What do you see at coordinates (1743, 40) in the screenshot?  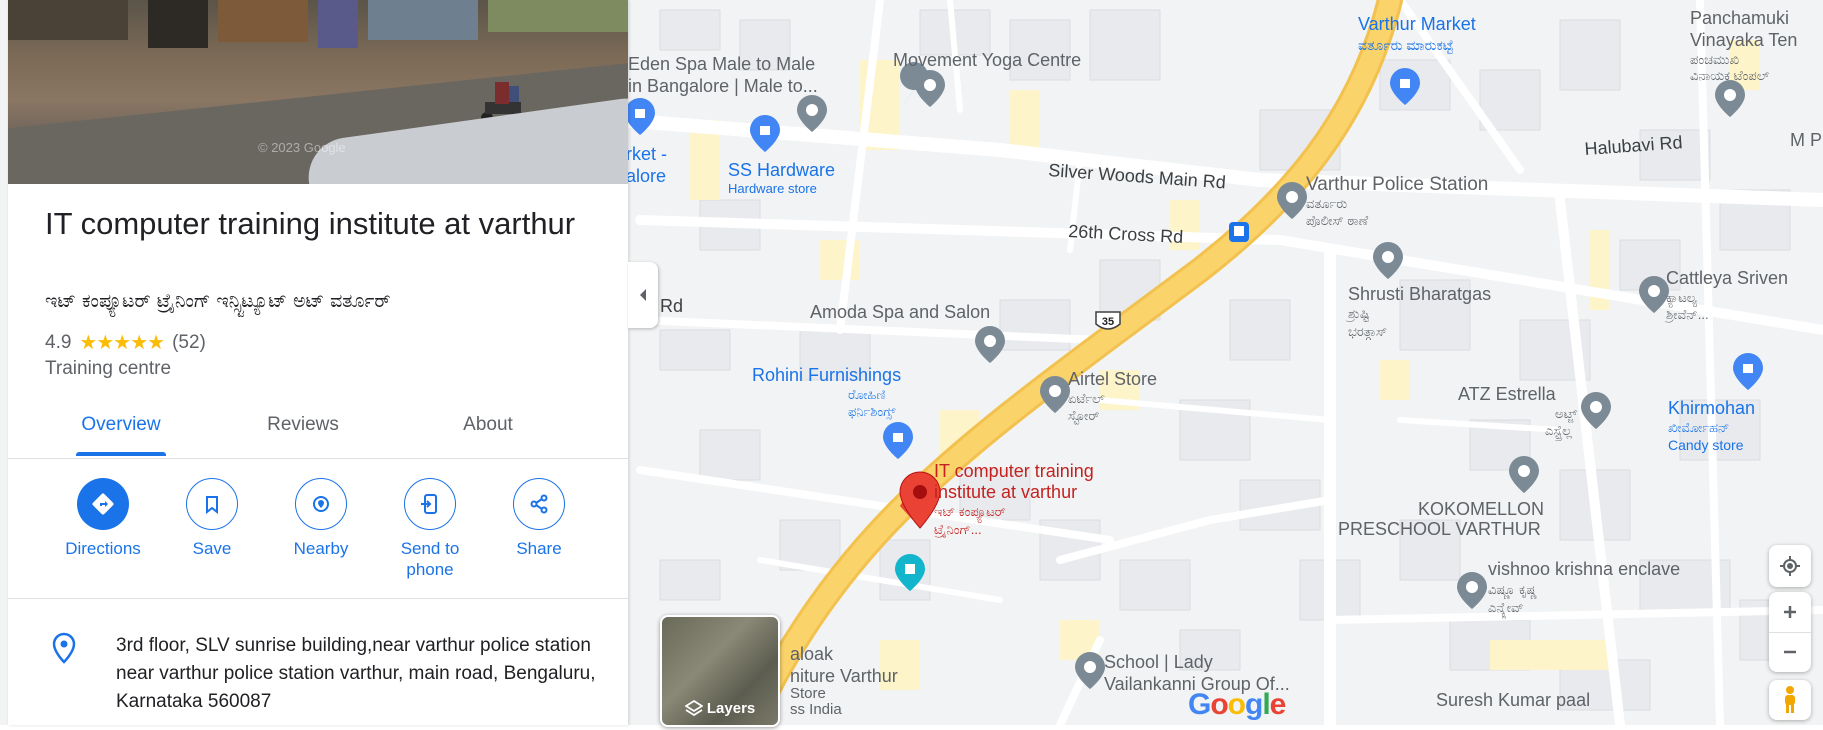 I see `svg-text: Vinayaka Ten` at bounding box center [1743, 40].